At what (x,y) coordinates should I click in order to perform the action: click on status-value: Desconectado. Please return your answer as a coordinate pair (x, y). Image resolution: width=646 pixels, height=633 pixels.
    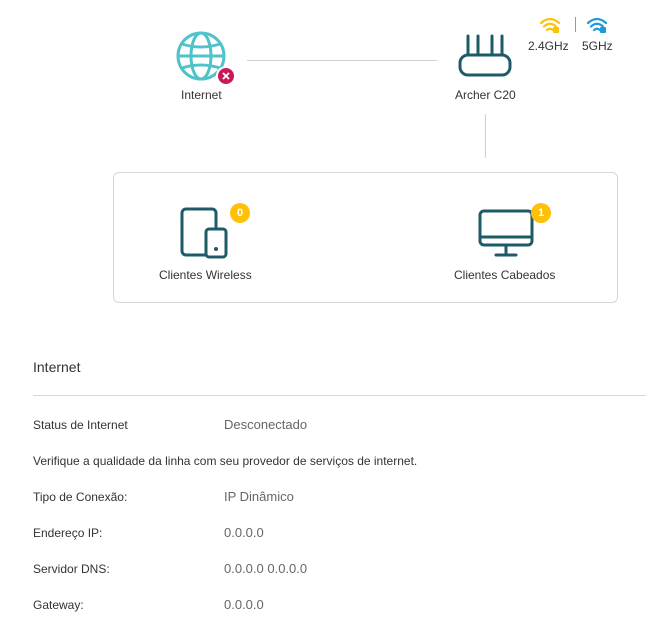
    Looking at the image, I should click on (266, 424).